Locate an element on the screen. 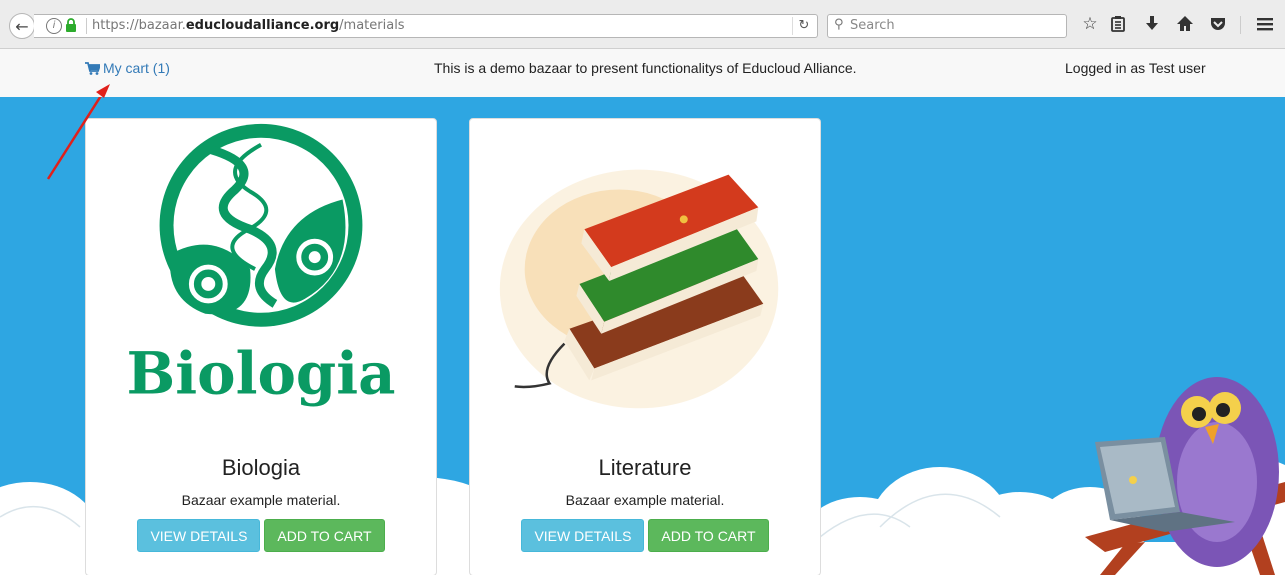 The height and width of the screenshot is (575, 1285). owl-mascot-image is located at coordinates (1185, 476).